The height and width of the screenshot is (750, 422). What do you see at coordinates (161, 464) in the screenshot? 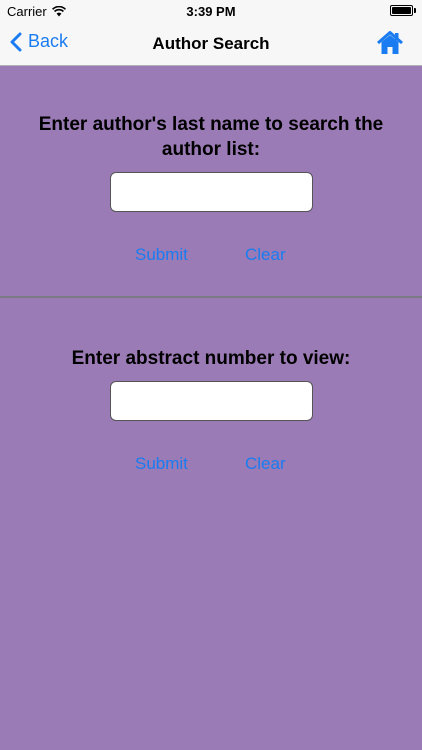
I see `abstract-submit-button: Submit` at bounding box center [161, 464].